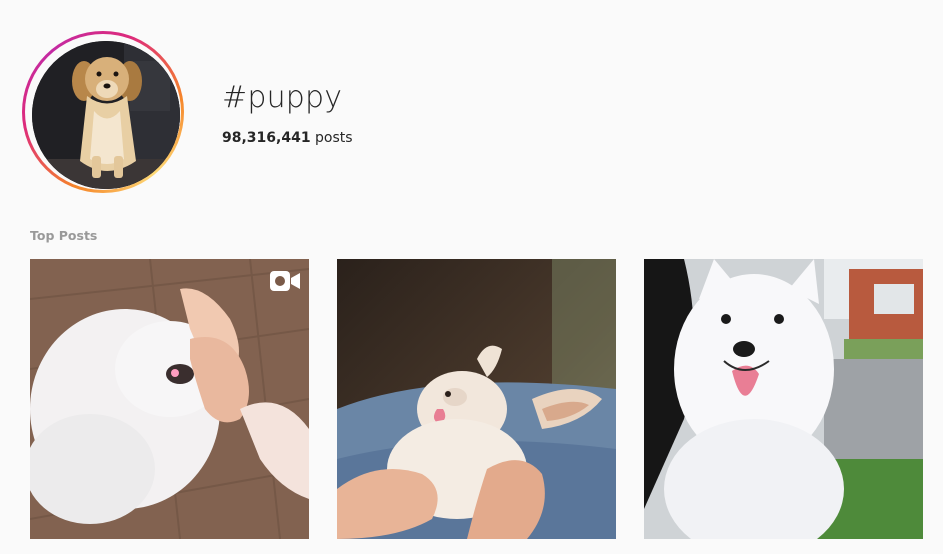 The height and width of the screenshot is (554, 943). I want to click on page-title: #puppy, so click(282, 97).